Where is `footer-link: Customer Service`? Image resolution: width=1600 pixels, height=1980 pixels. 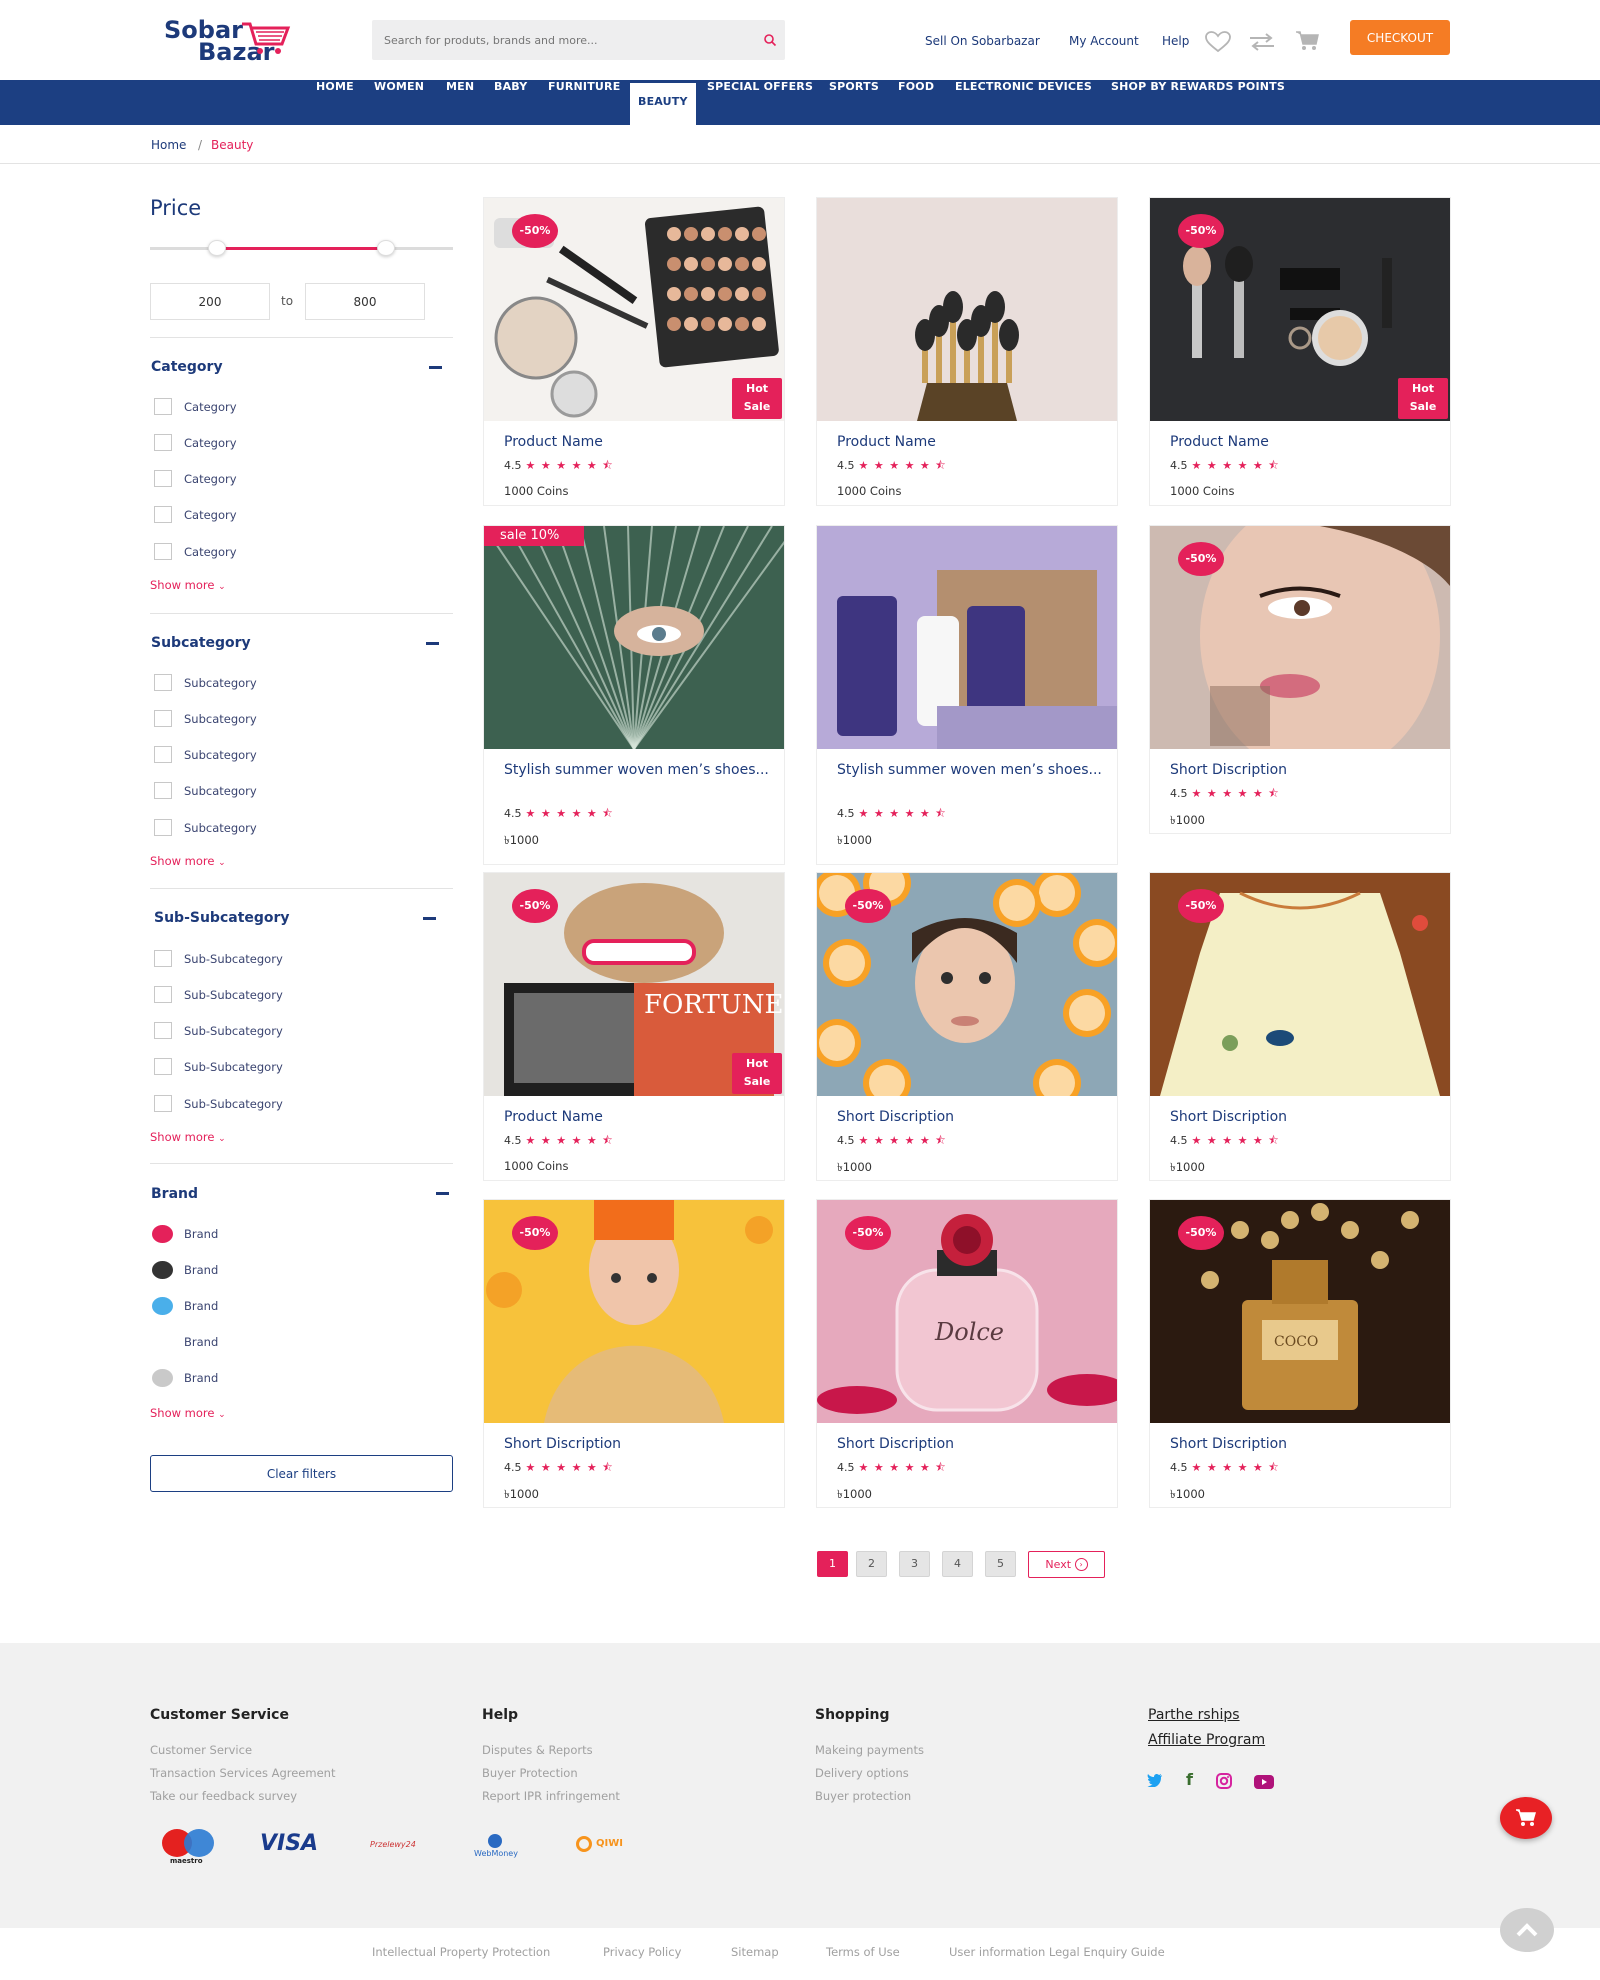
footer-link: Customer Service is located at coordinates (201, 1750).